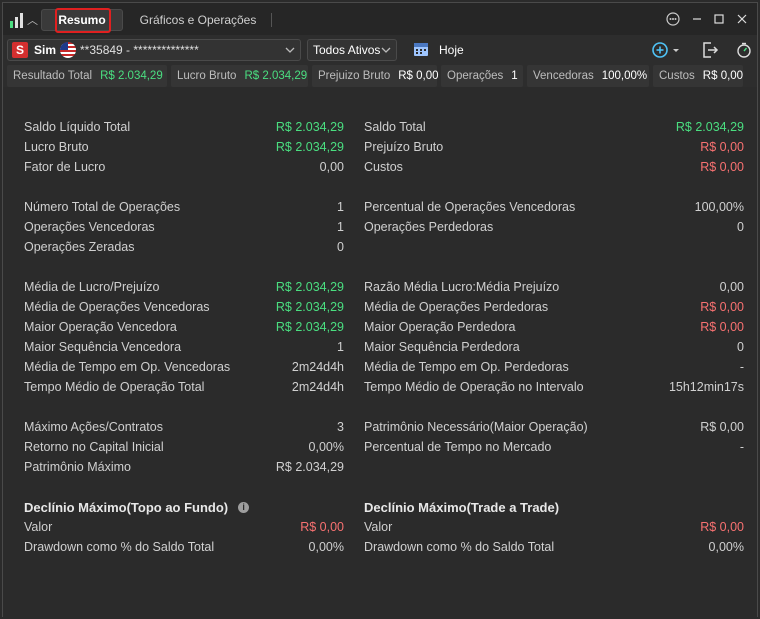 This screenshot has width=760, height=619. Describe the element at coordinates (719, 19) in the screenshot. I see `maximize-icon` at that location.